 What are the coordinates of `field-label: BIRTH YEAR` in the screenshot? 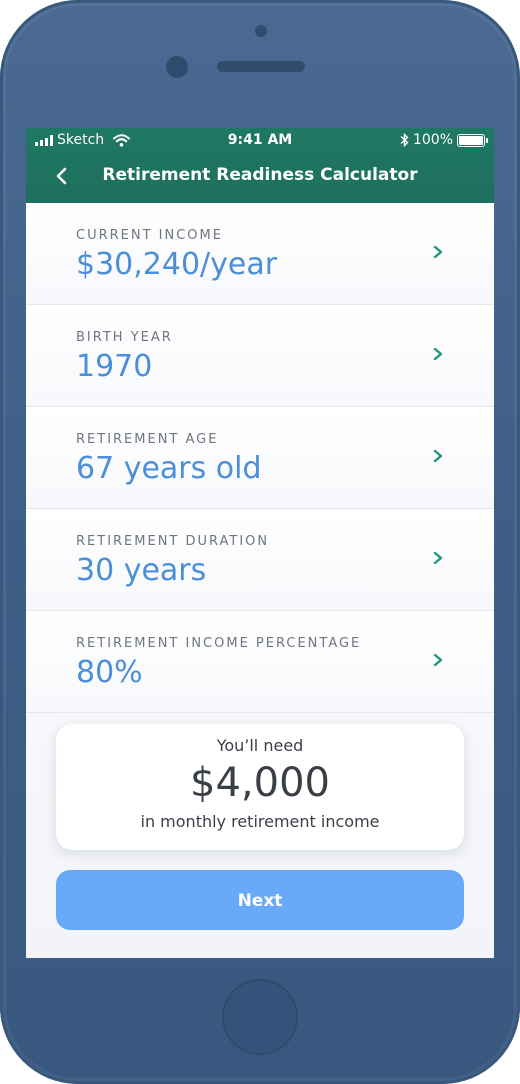 It's located at (124, 337).